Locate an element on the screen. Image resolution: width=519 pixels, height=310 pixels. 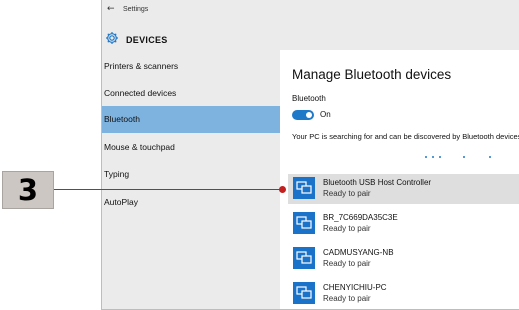
device-name: CADMUSYANG-NB is located at coordinates (358, 252).